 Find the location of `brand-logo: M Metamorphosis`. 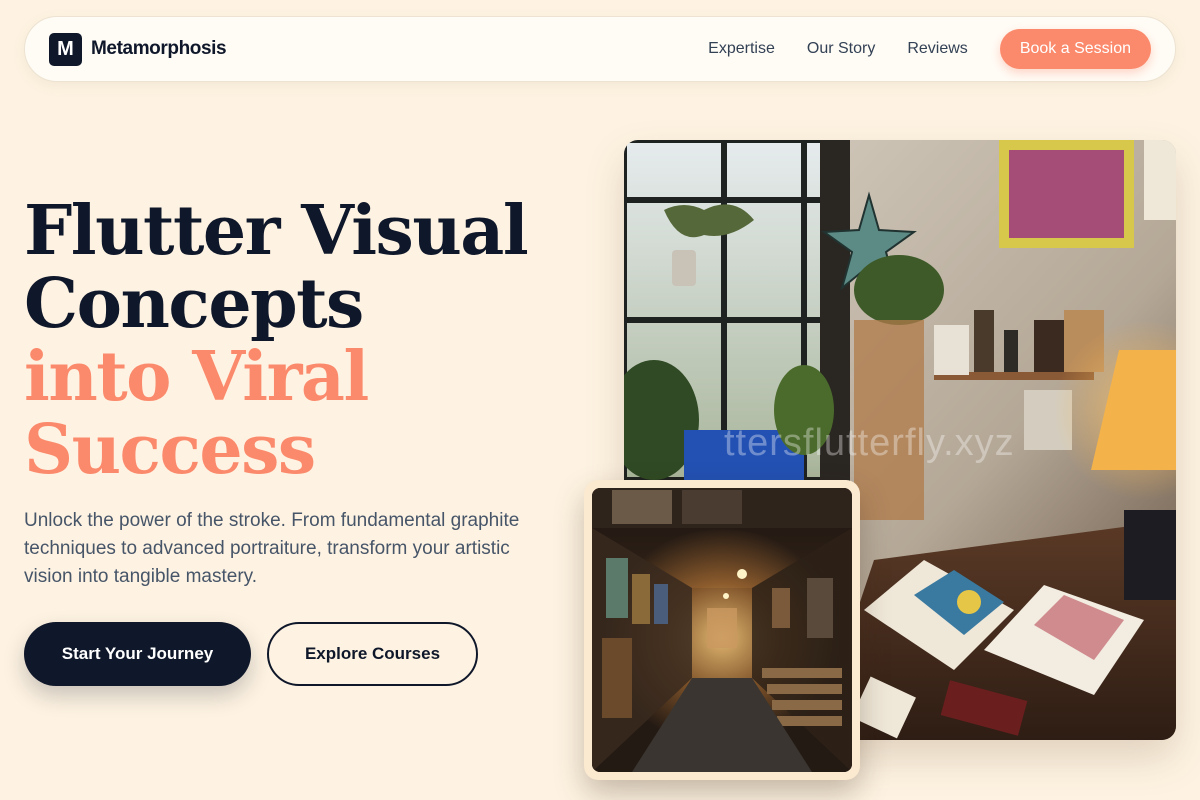

brand-logo: M Metamorphosis is located at coordinates (138, 49).